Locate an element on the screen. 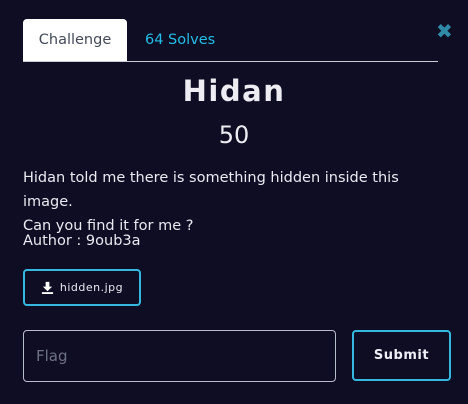 The image size is (468, 404). challenge-title: Hidan is located at coordinates (234, 91).